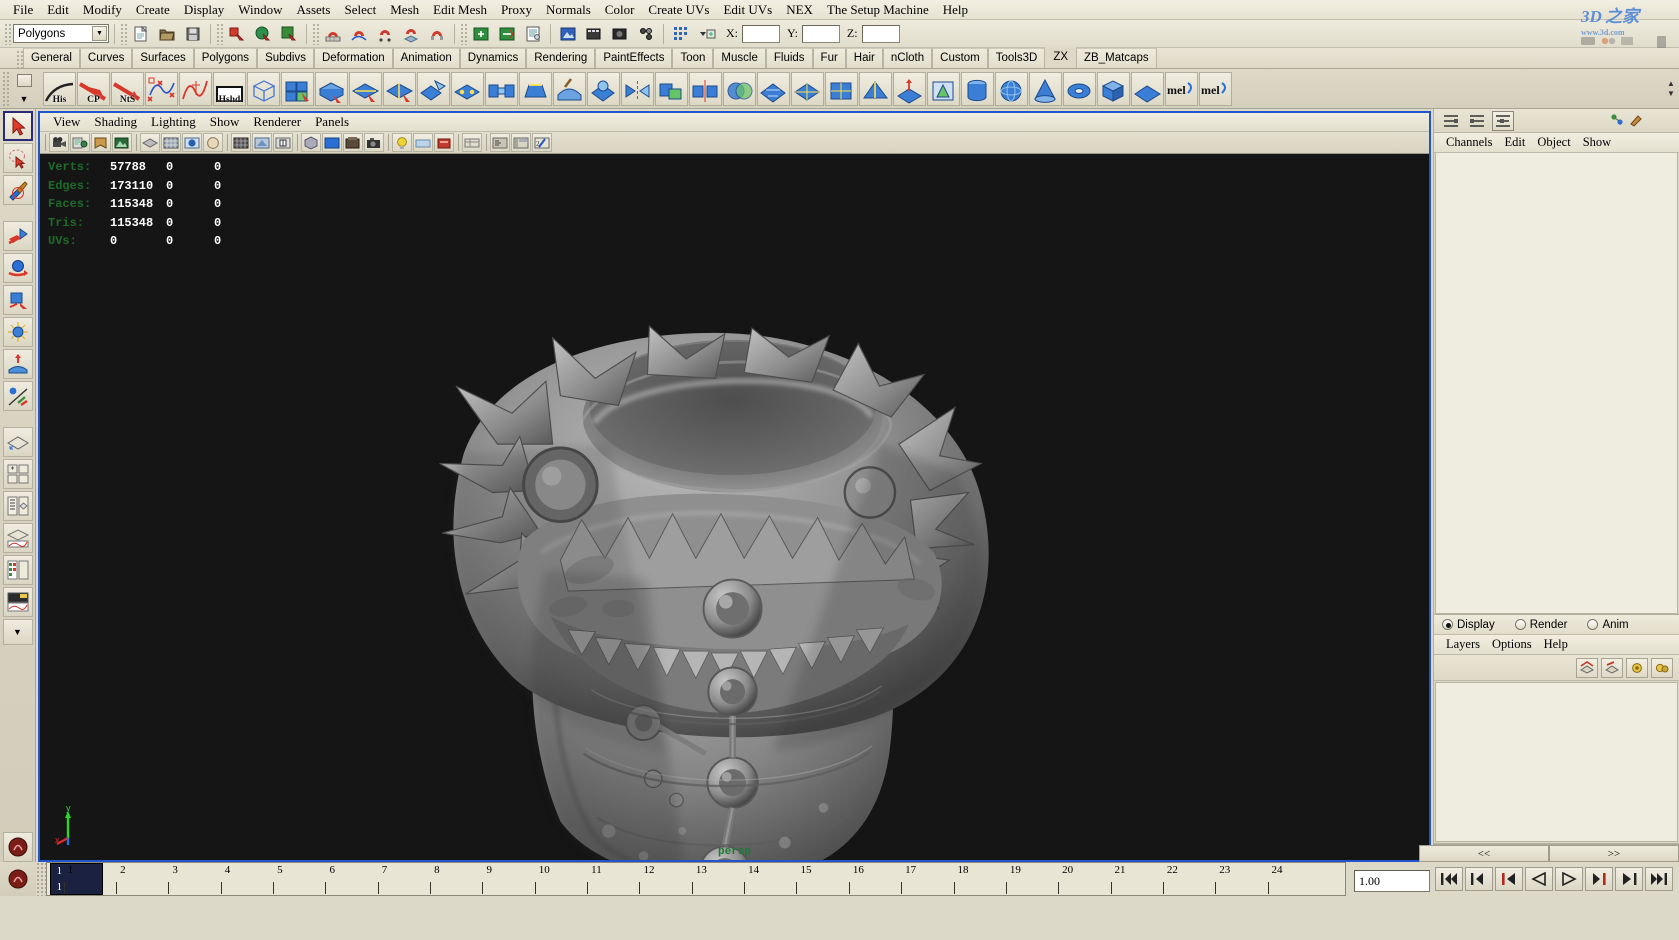 The image size is (1679, 940). Describe the element at coordinates (909, 88) in the screenshot. I see `shelf-normals-button` at that location.